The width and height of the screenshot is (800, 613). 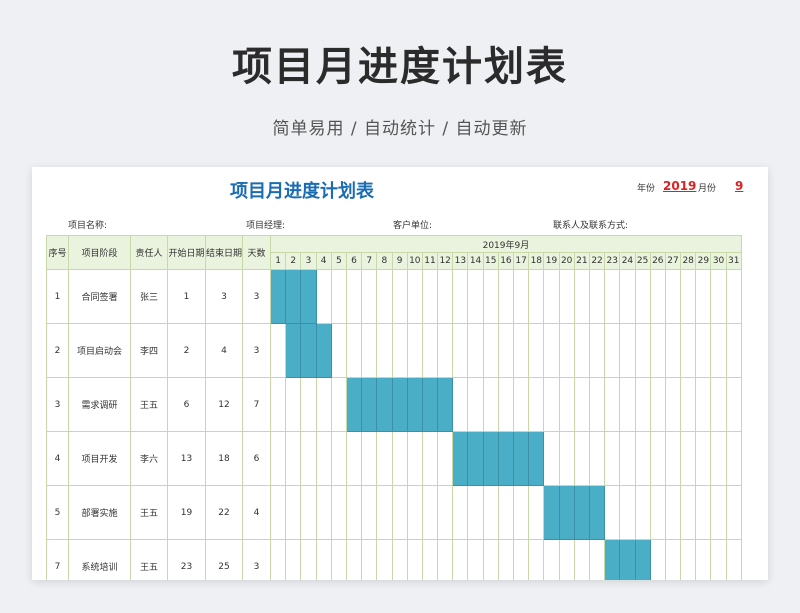 What do you see at coordinates (186, 458) in the screenshot?
I see `cell-start: 13` at bounding box center [186, 458].